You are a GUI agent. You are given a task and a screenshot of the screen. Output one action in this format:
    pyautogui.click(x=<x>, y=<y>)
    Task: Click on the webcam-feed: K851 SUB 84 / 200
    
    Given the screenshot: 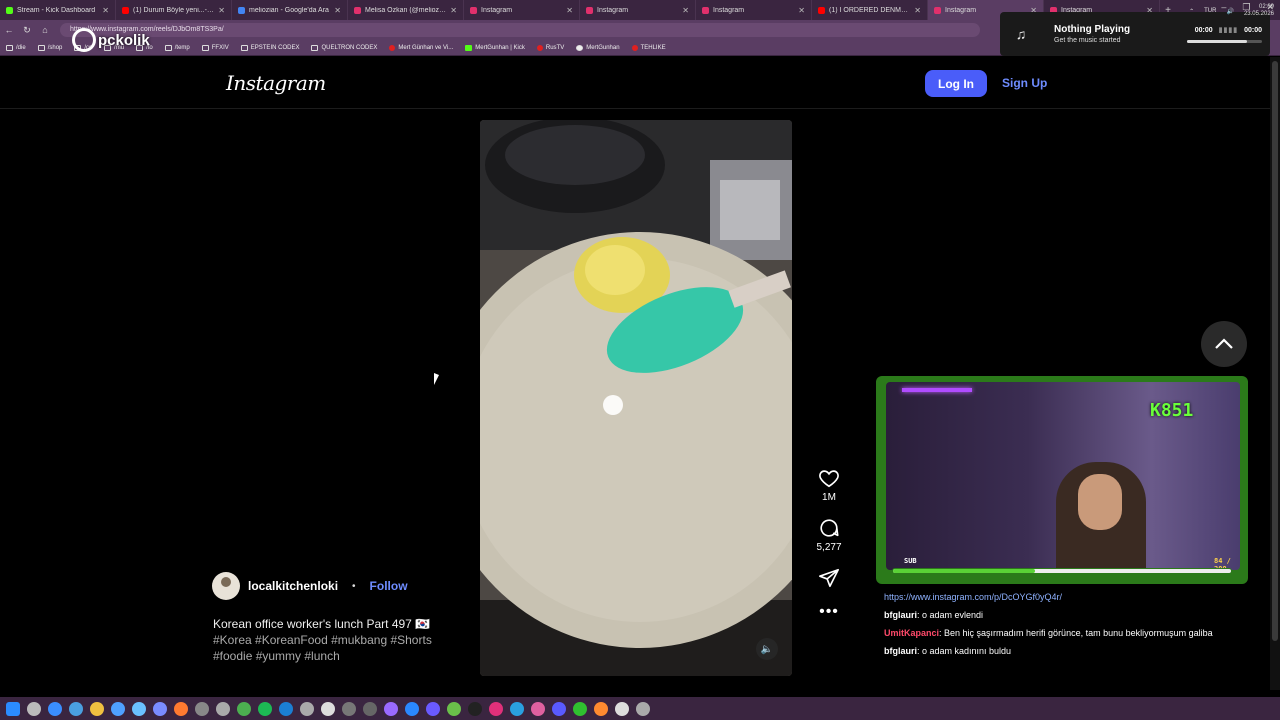 What is the action you would take?
    pyautogui.click(x=1063, y=476)
    